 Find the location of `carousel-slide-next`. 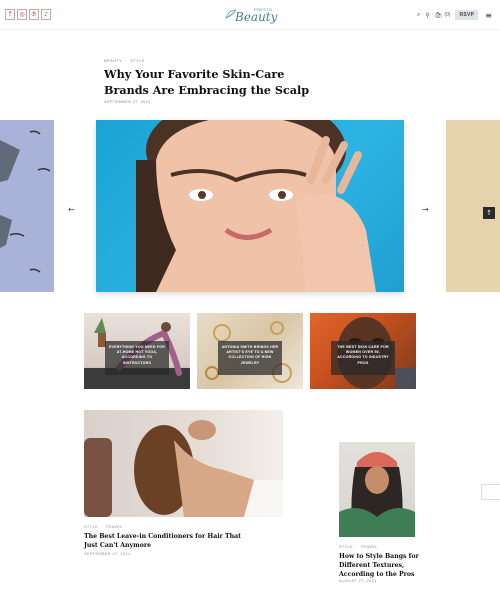

carousel-slide-next is located at coordinates (473, 206).